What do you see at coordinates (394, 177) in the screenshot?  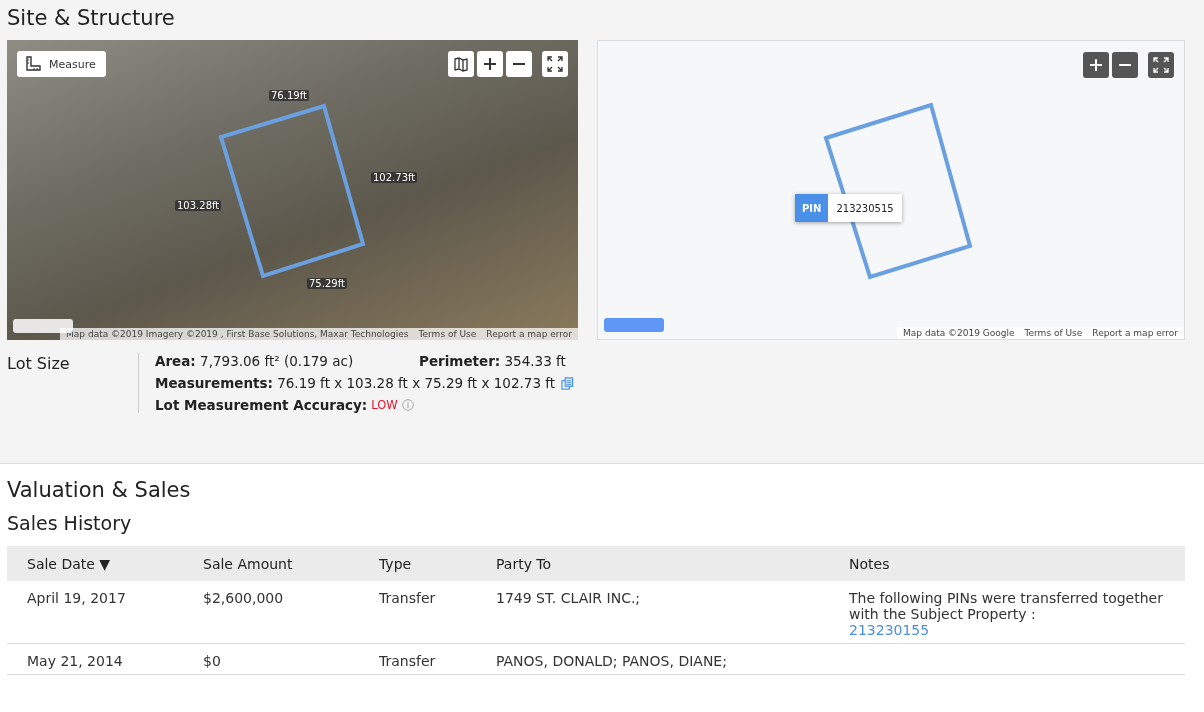 I see `edge-length-label: 102.73ft` at bounding box center [394, 177].